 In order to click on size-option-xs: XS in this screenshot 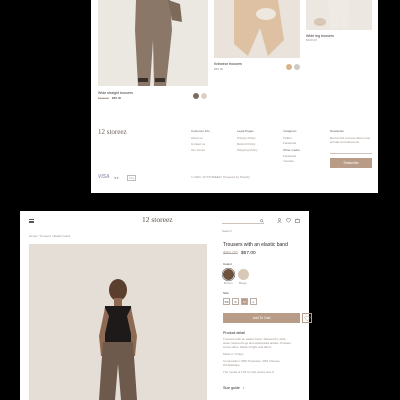, I will do `click(226, 301)`.